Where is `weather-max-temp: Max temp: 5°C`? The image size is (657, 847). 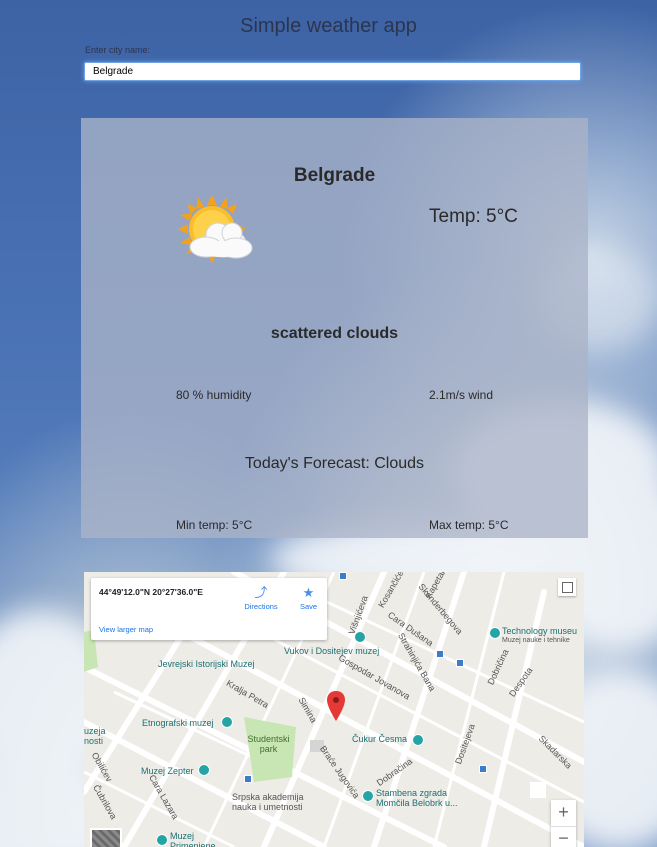 weather-max-temp: Max temp: 5°C is located at coordinates (469, 525).